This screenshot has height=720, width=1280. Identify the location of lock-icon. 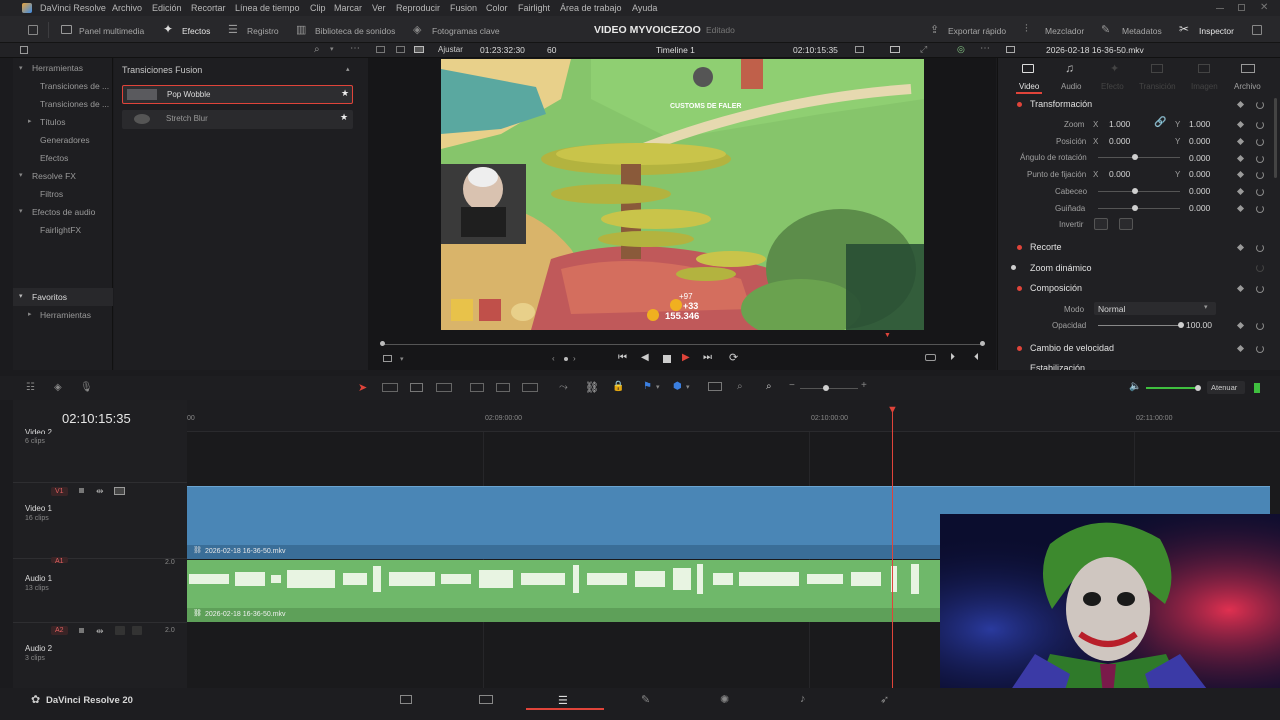
(81, 490).